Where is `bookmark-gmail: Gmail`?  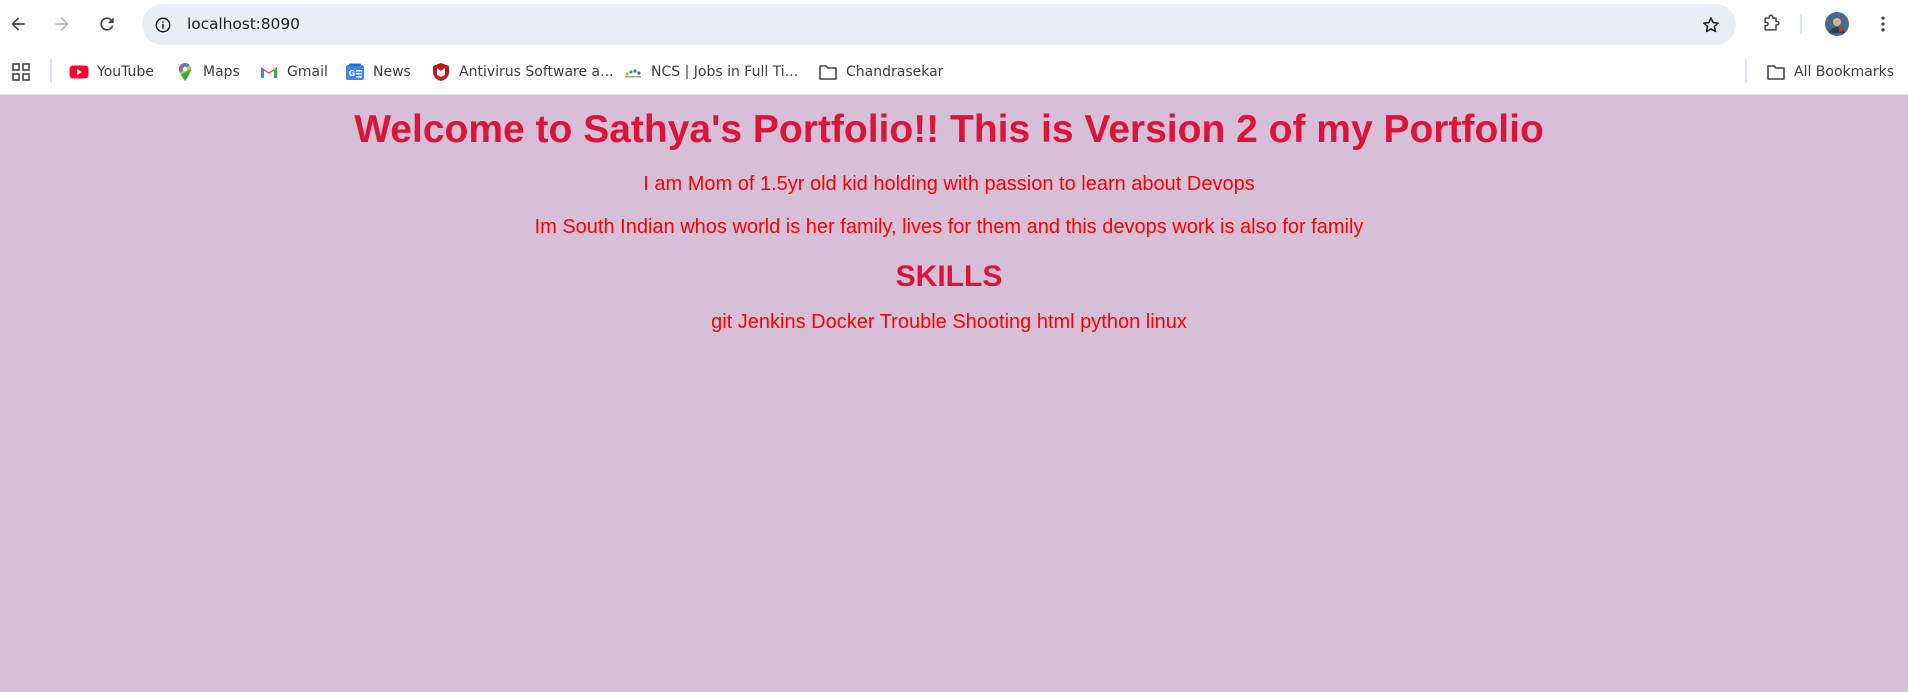 bookmark-gmail: Gmail is located at coordinates (293, 72).